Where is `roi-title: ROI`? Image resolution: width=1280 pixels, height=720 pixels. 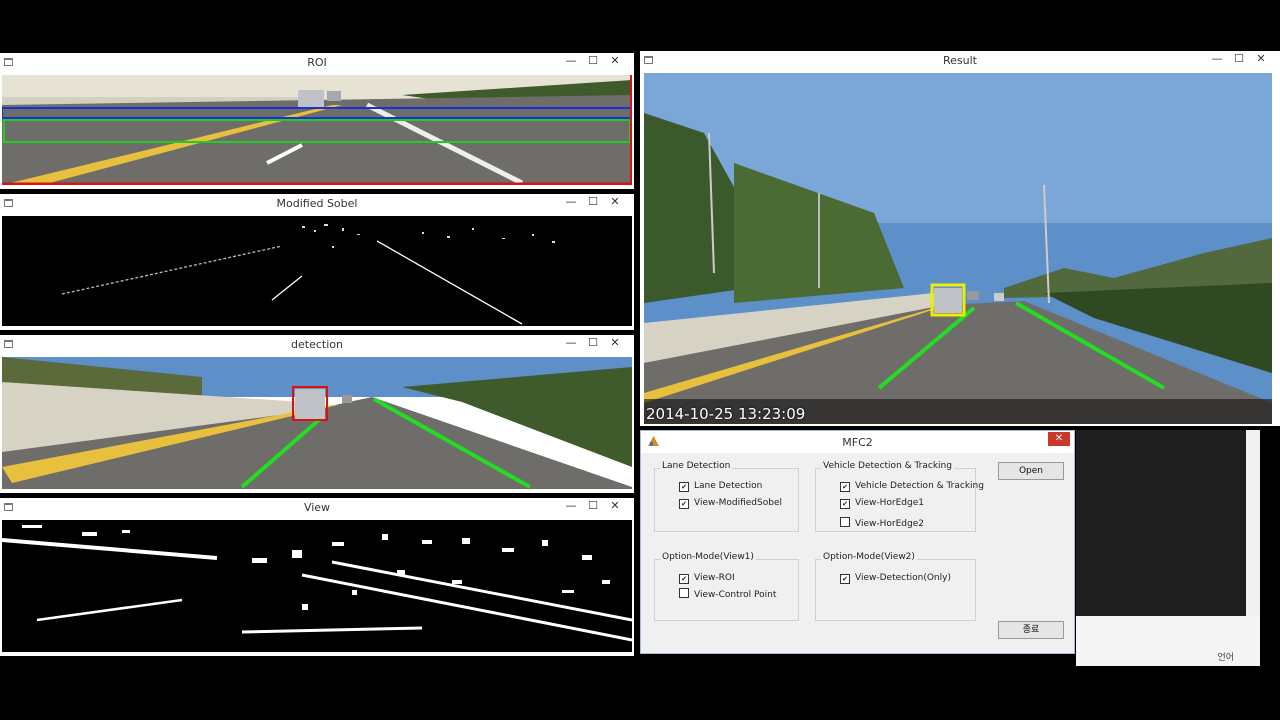
roi-title: ROI is located at coordinates (317, 62).